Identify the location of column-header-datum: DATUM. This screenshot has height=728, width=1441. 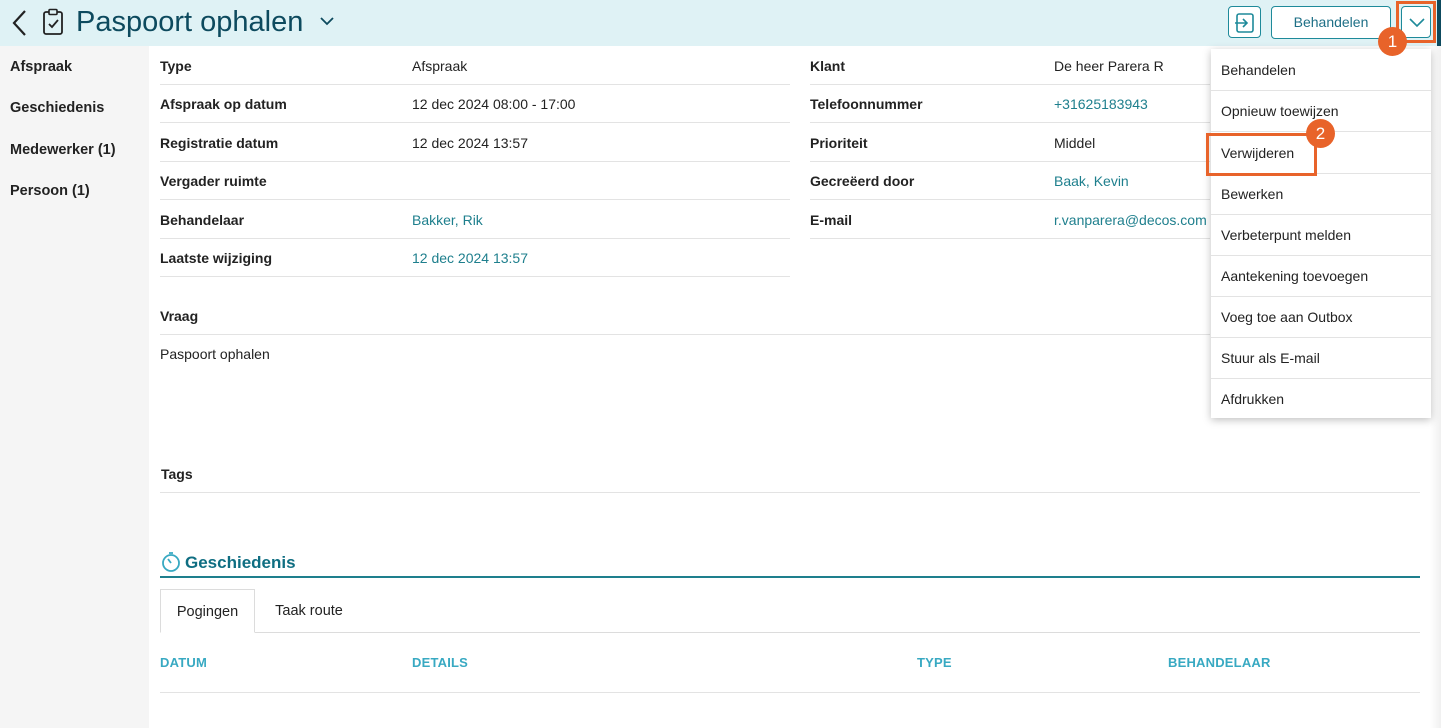
(183, 662).